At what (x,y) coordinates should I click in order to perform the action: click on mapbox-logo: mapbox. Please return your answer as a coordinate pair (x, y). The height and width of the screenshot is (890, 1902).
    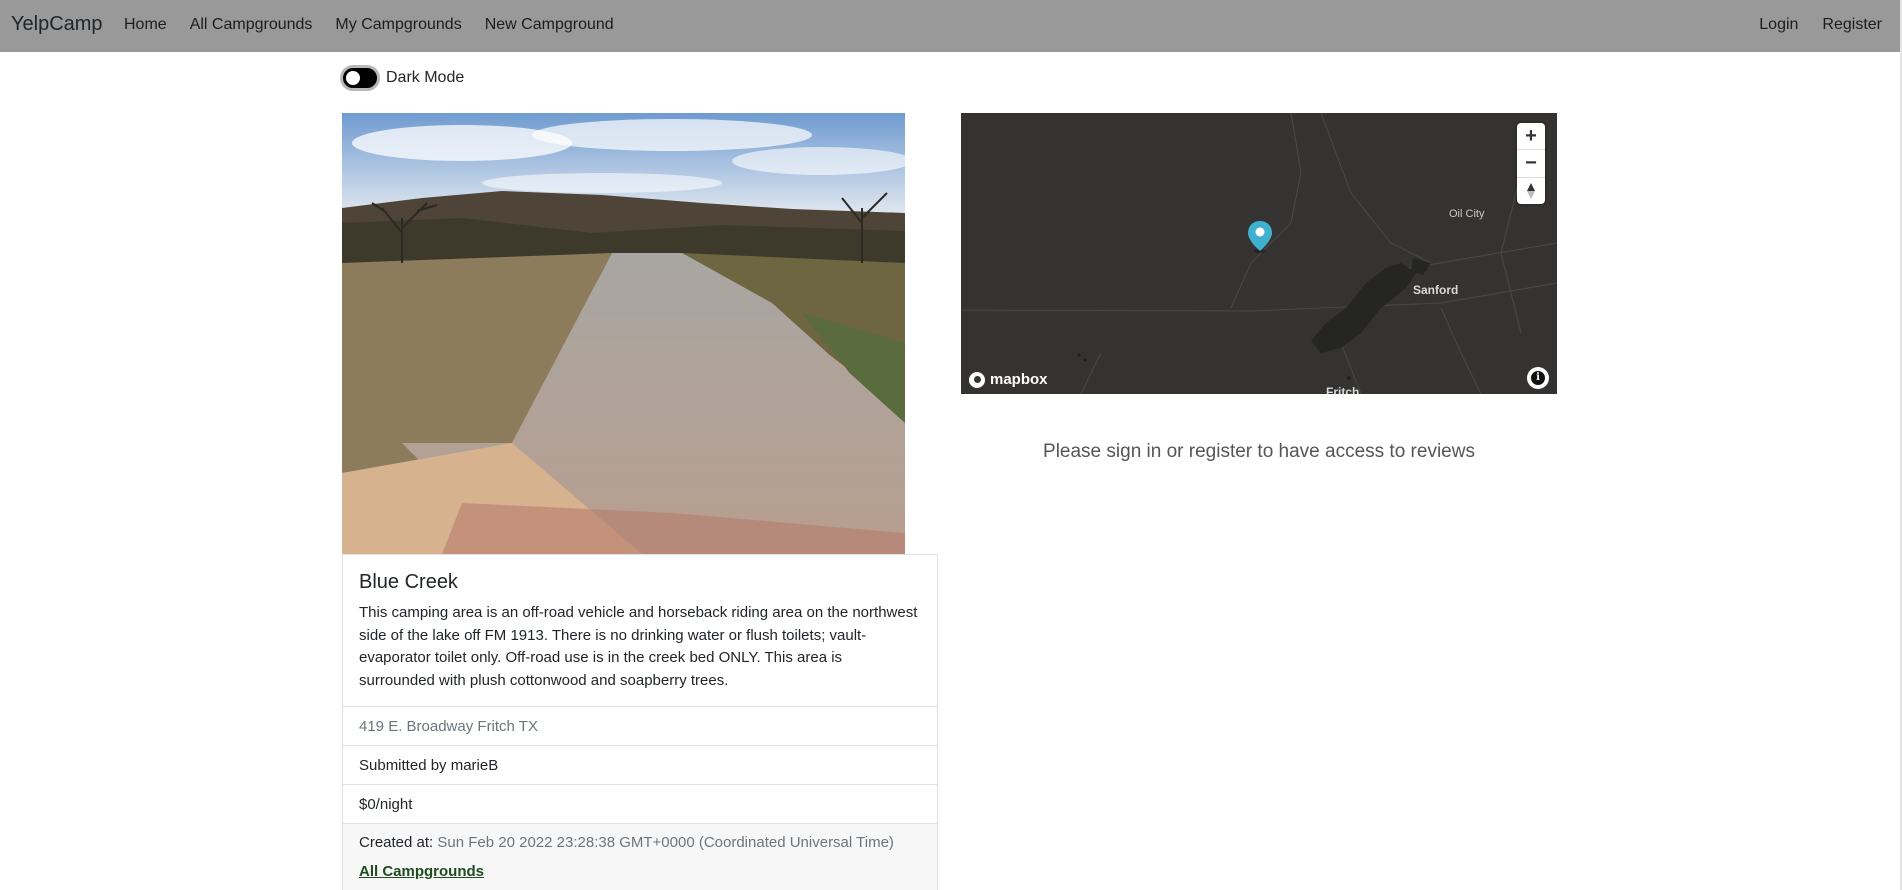
    Looking at the image, I should click on (1008, 379).